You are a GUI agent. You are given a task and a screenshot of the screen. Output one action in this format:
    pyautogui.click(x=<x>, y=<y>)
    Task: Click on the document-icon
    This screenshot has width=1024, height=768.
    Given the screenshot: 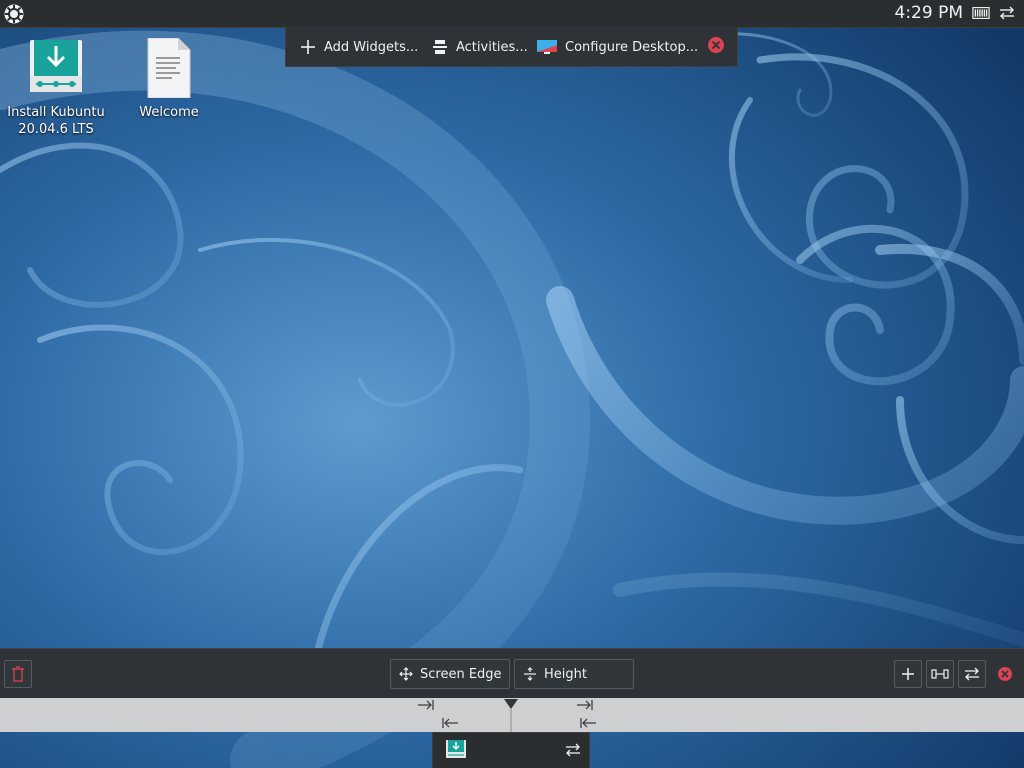 What is the action you would take?
    pyautogui.click(x=169, y=68)
    